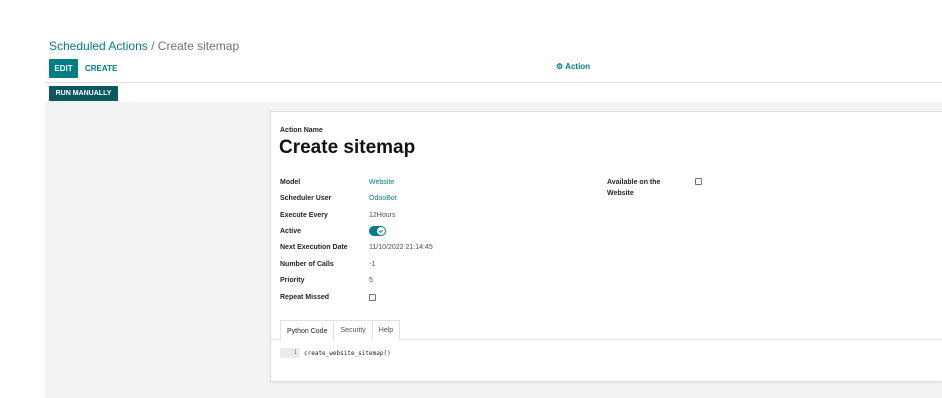 This screenshot has height=398, width=942. I want to click on field-execute-every: Execute Every 12Hours, so click(337, 215).